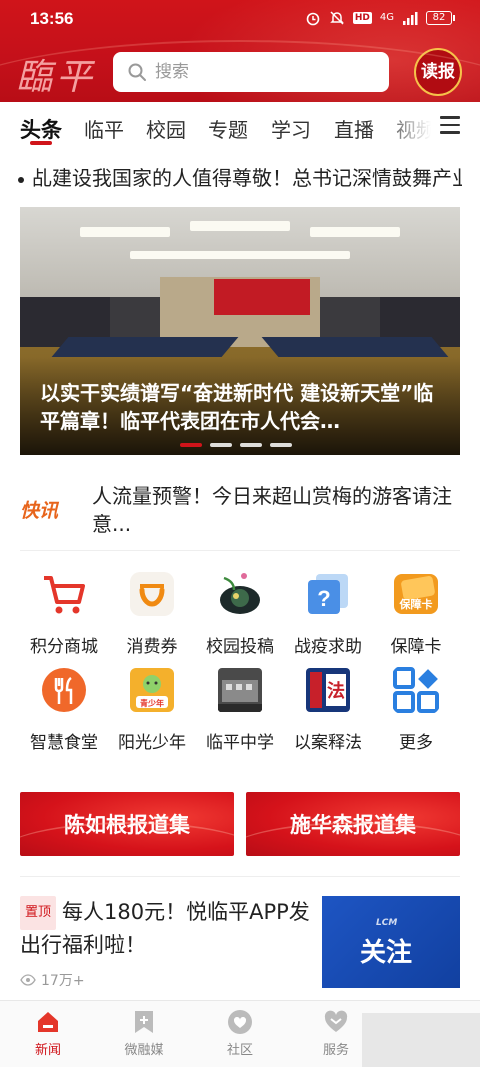 This screenshot has height=1067, width=480. I want to click on nav-community: 社区, so click(240, 1033).